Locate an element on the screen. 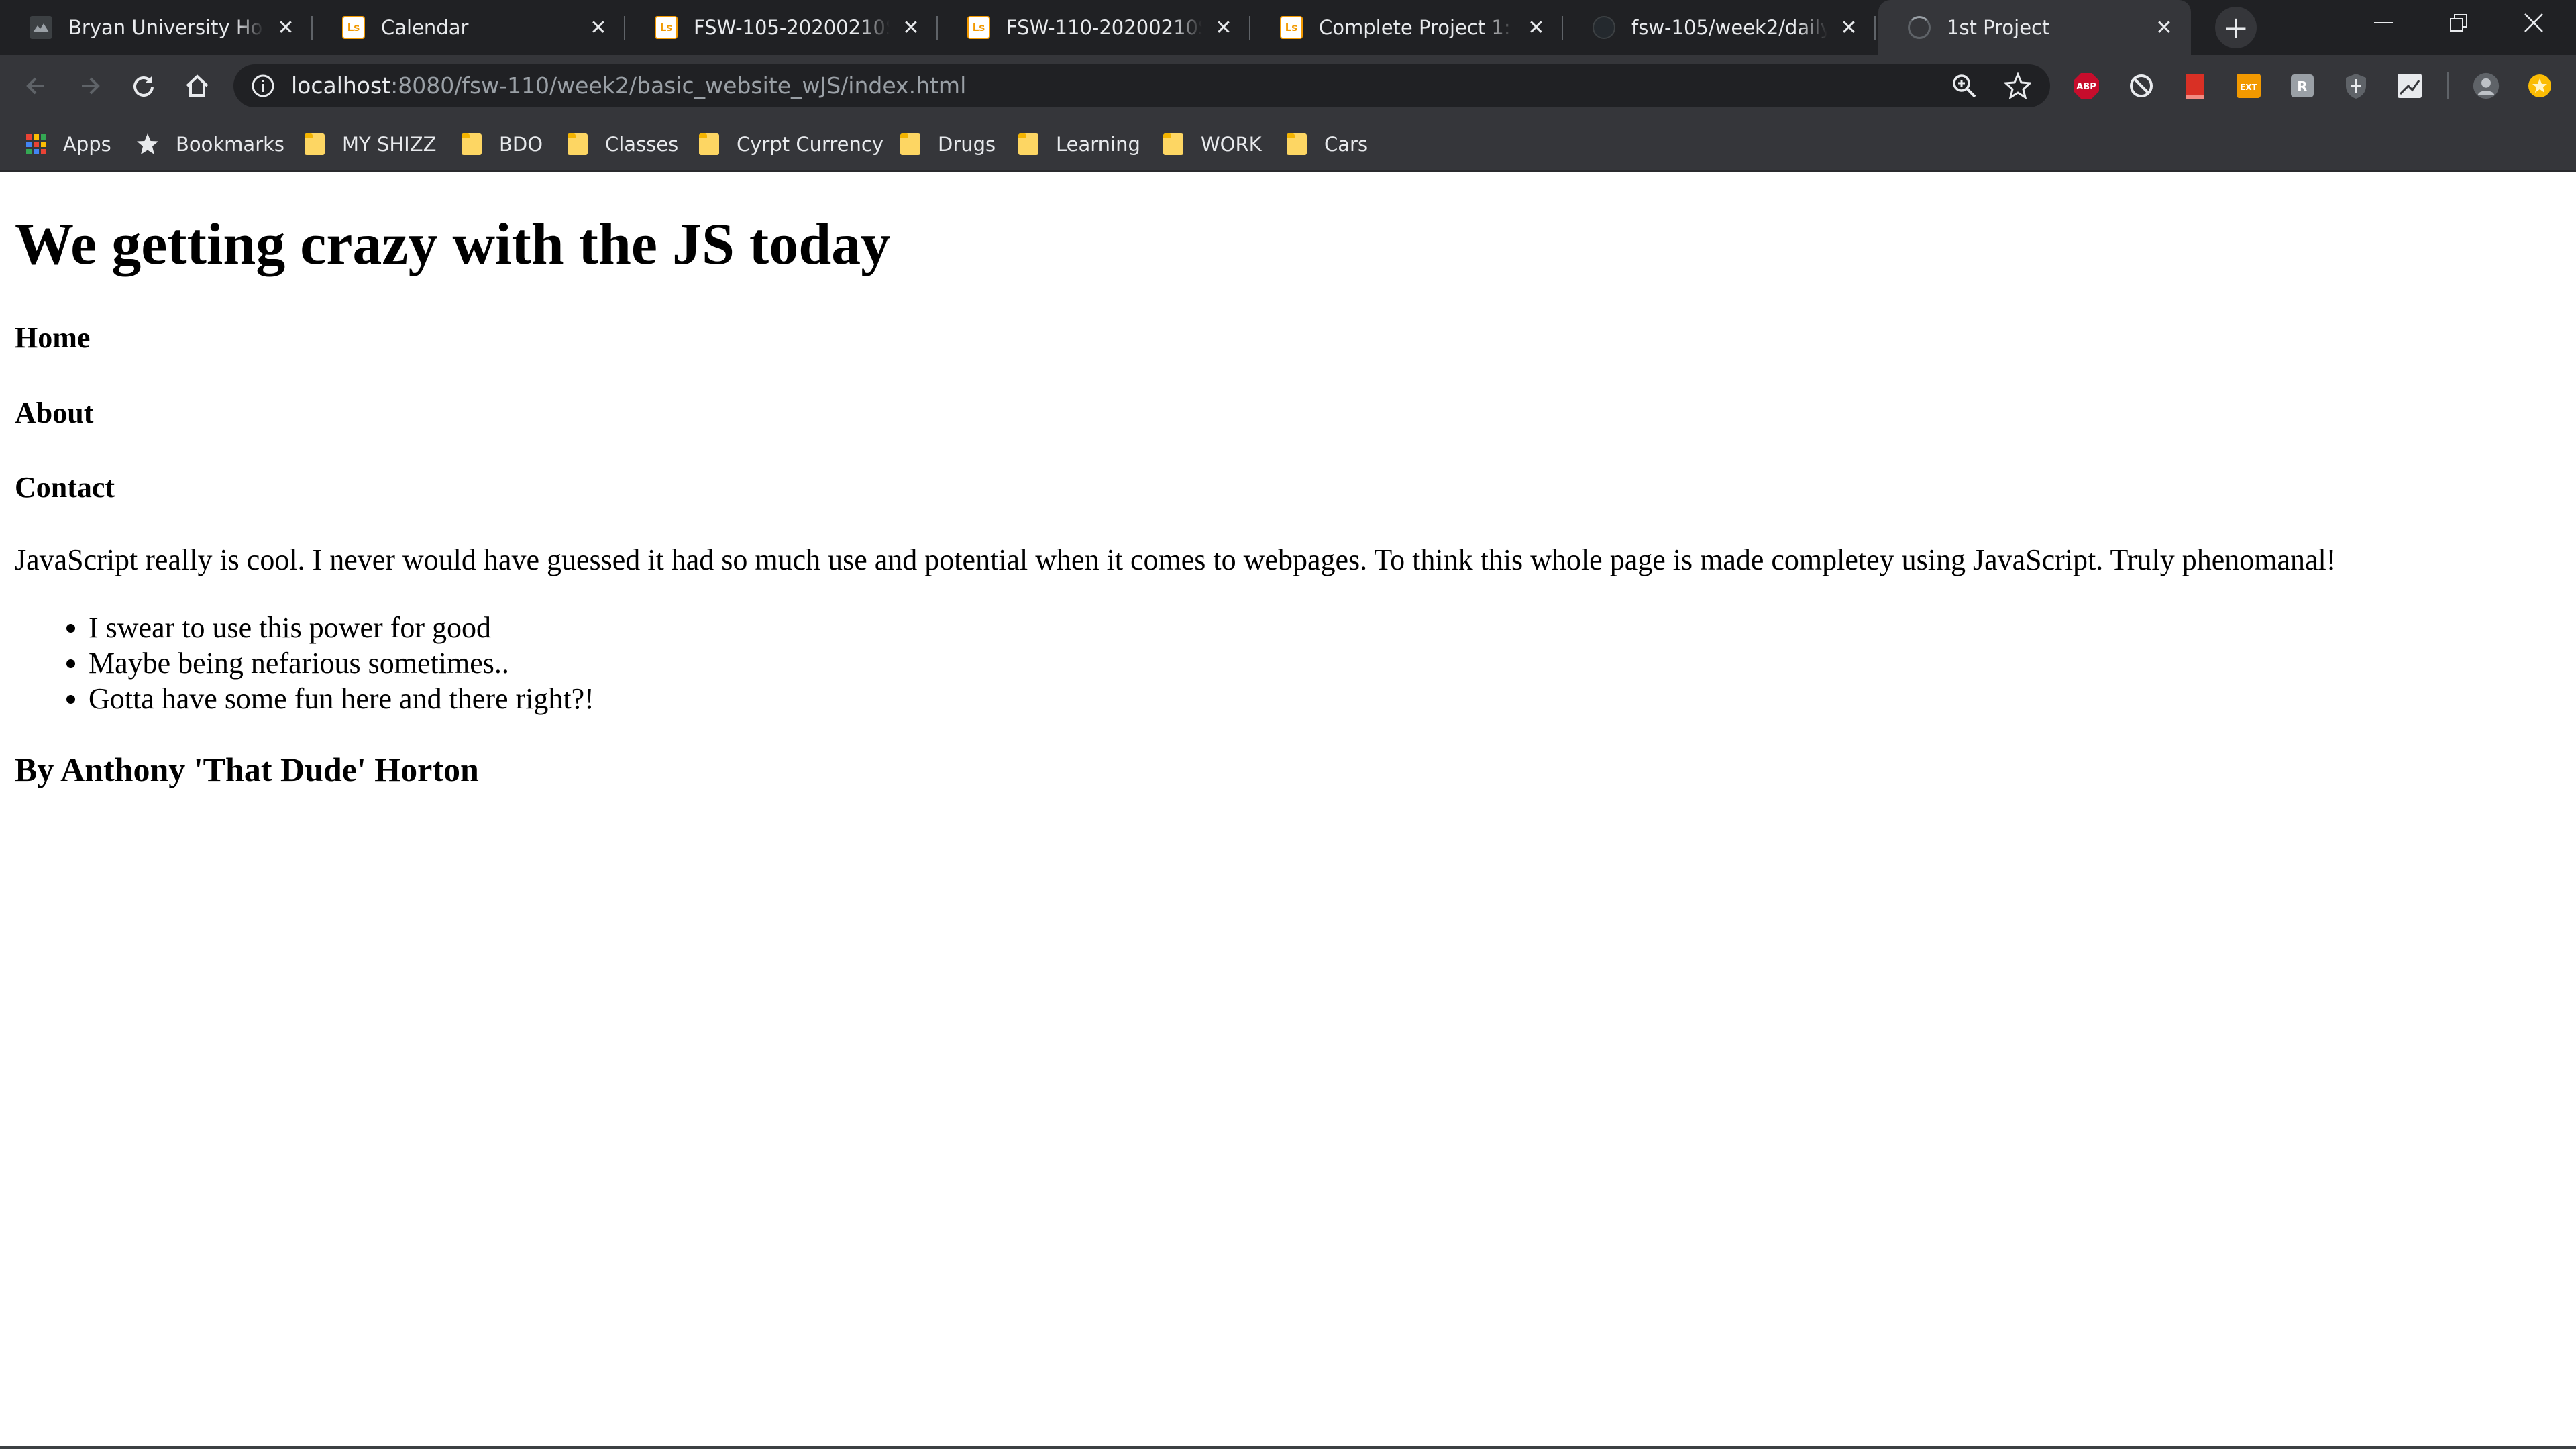 The image size is (2576, 1449). page-heading: We getting crazy with the JS today is located at coordinates (453, 244).